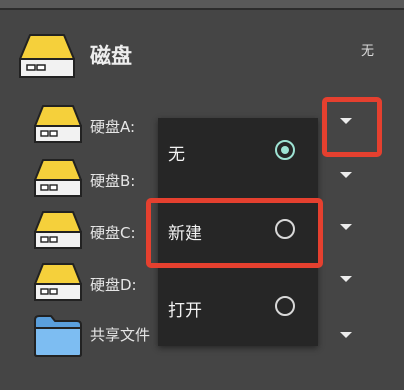 The image size is (404, 390). I want to click on page-title: 磁盘, so click(111, 56).